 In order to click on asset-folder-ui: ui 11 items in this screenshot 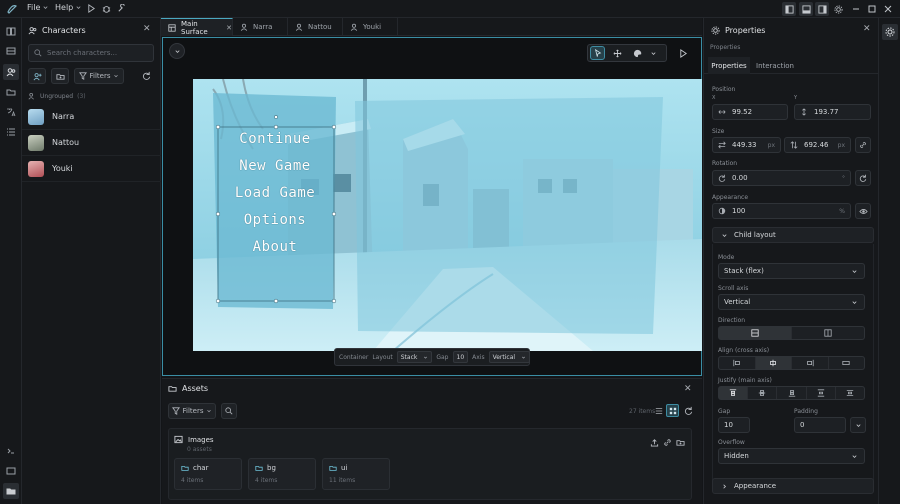, I will do `click(356, 474)`.